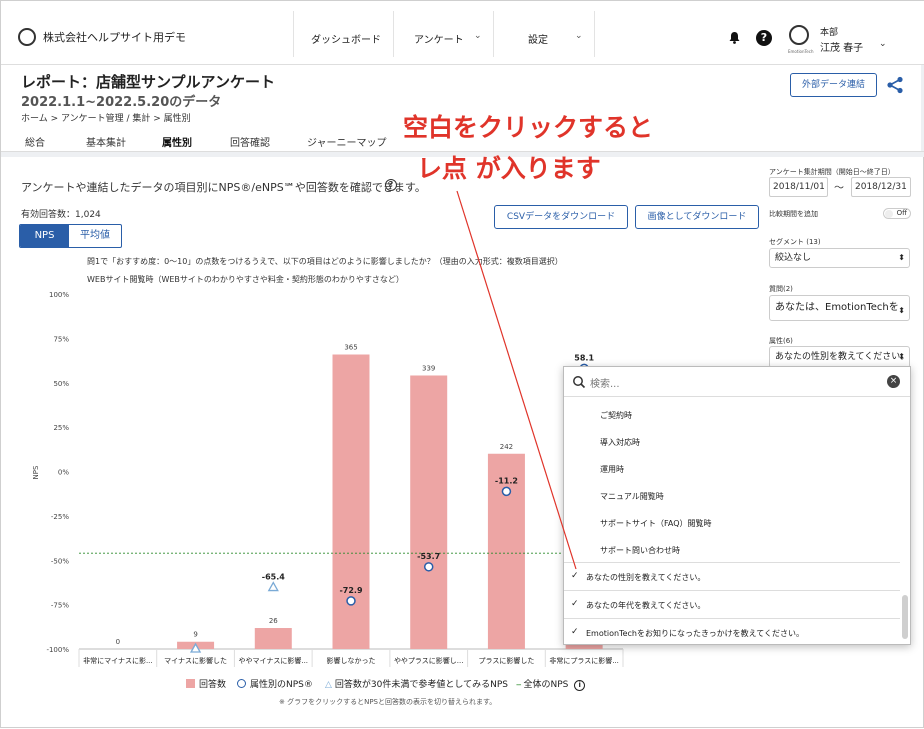  What do you see at coordinates (95, 236) in the screenshot?
I see `toggle-average: 平均値` at bounding box center [95, 236].